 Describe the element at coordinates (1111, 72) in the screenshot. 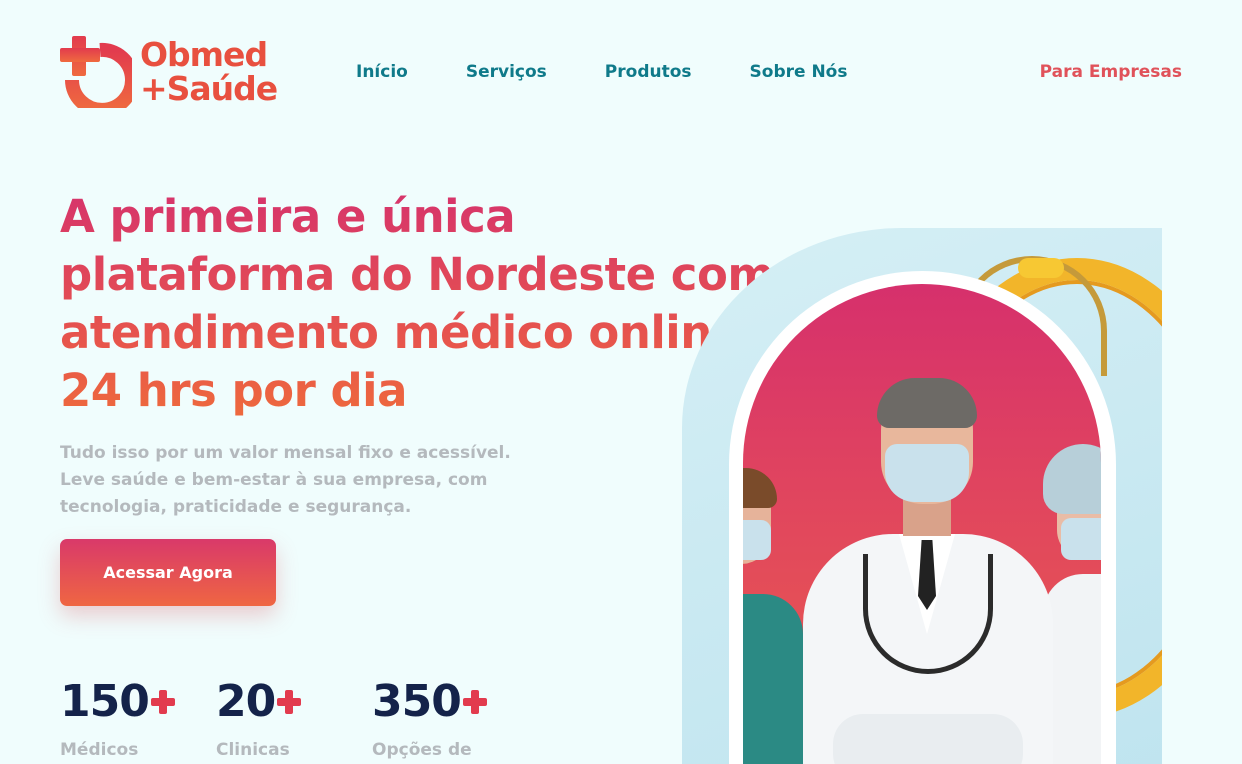

I see `para-empresas-link: Para Empresas` at that location.